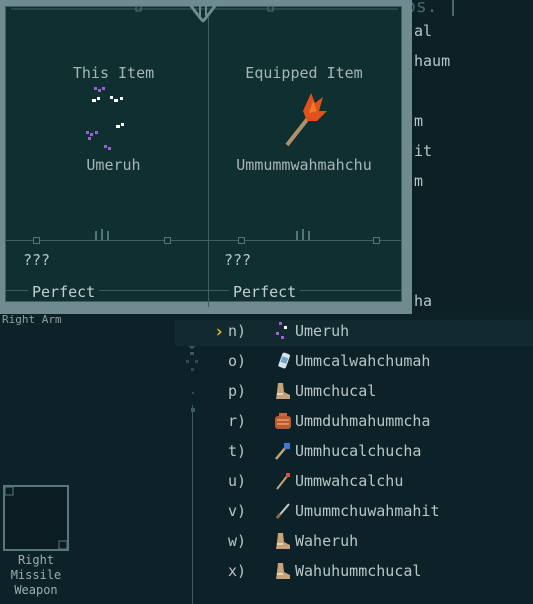 This screenshot has width=533, height=604. I want to click on right-missile-weapon-slot, so click(36, 518).